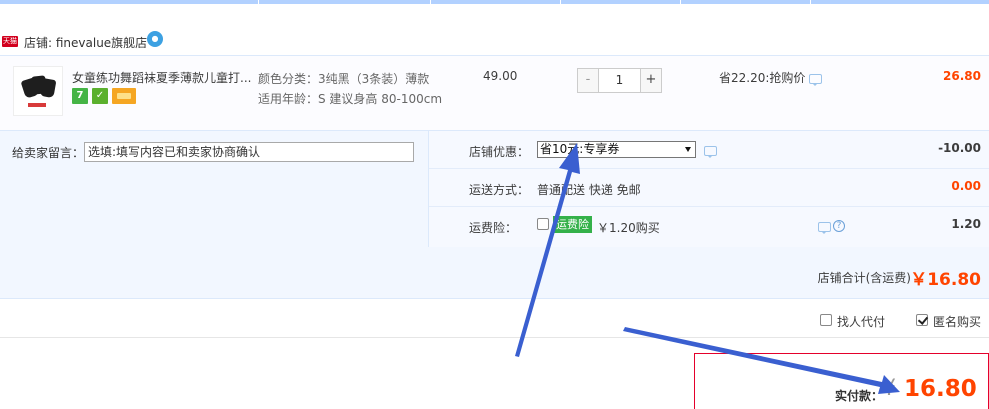 Image resolution: width=989 pixels, height=409 pixels. What do you see at coordinates (155, 39) in the screenshot?
I see `wangwang-chat-icon: ●` at bounding box center [155, 39].